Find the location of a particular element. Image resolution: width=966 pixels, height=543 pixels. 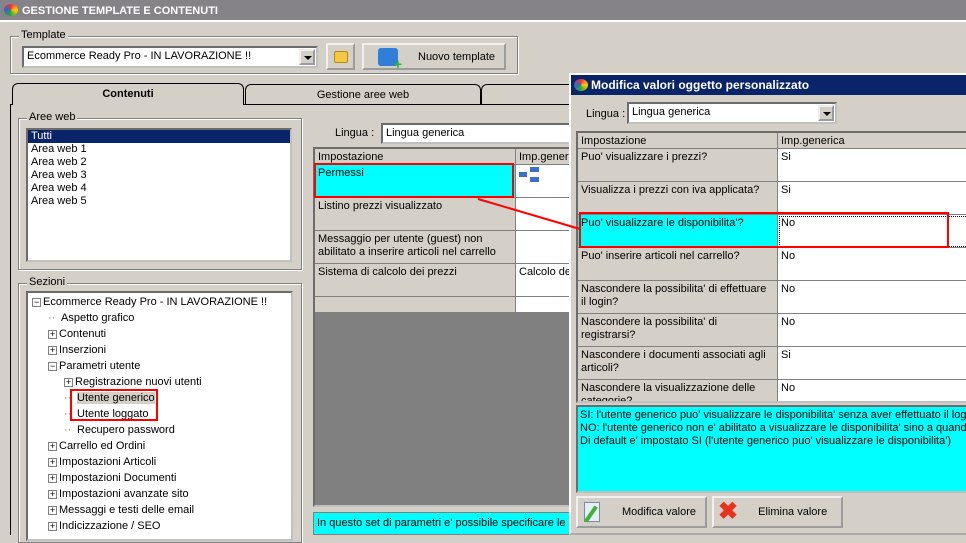

annotation-arrow is located at coordinates (529, 214).